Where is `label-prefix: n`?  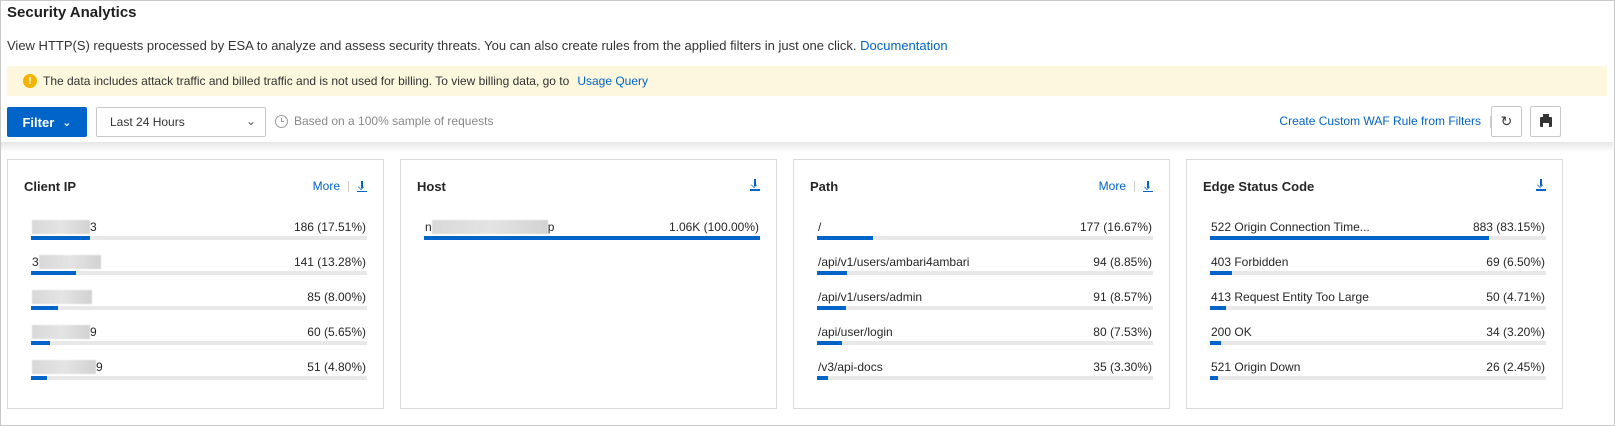
label-prefix: n is located at coordinates (428, 227).